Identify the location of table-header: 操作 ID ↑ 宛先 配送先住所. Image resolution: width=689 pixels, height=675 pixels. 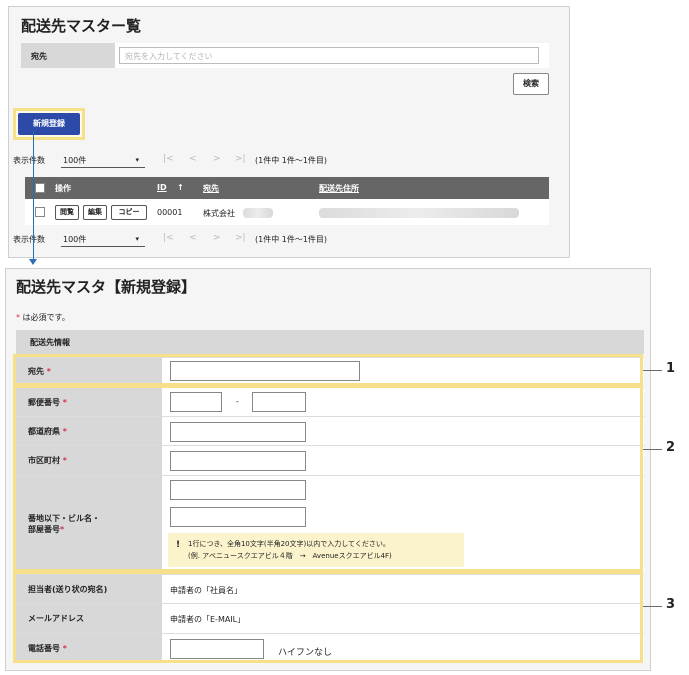
(287, 188).